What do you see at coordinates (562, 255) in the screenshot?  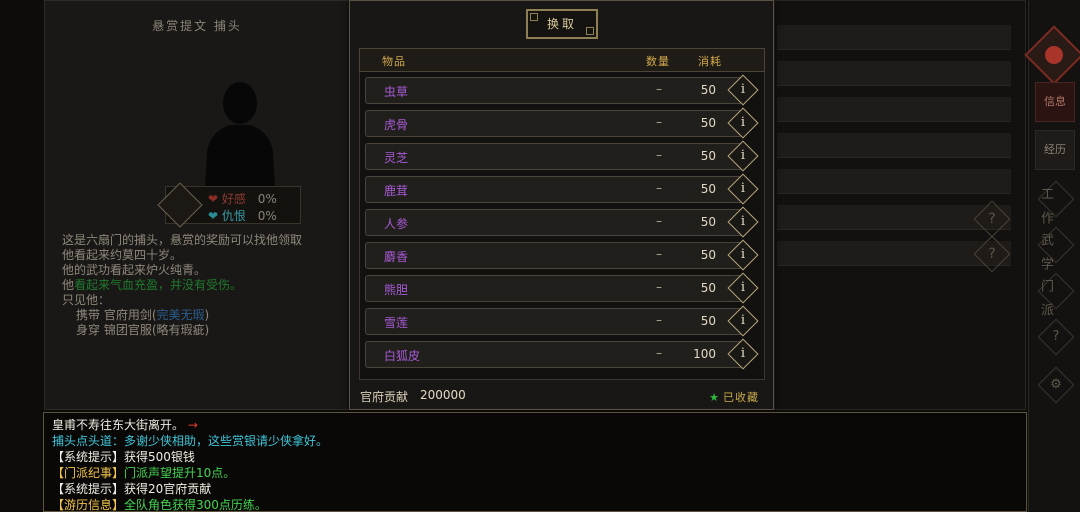 I see `exchange-item-row: 麝香 – 50 i` at bounding box center [562, 255].